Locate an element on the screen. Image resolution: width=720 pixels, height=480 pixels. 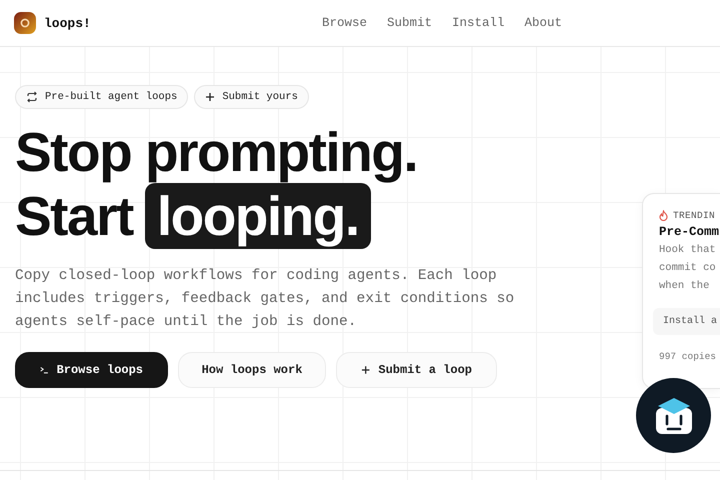
nav-link: About is located at coordinates (543, 23).